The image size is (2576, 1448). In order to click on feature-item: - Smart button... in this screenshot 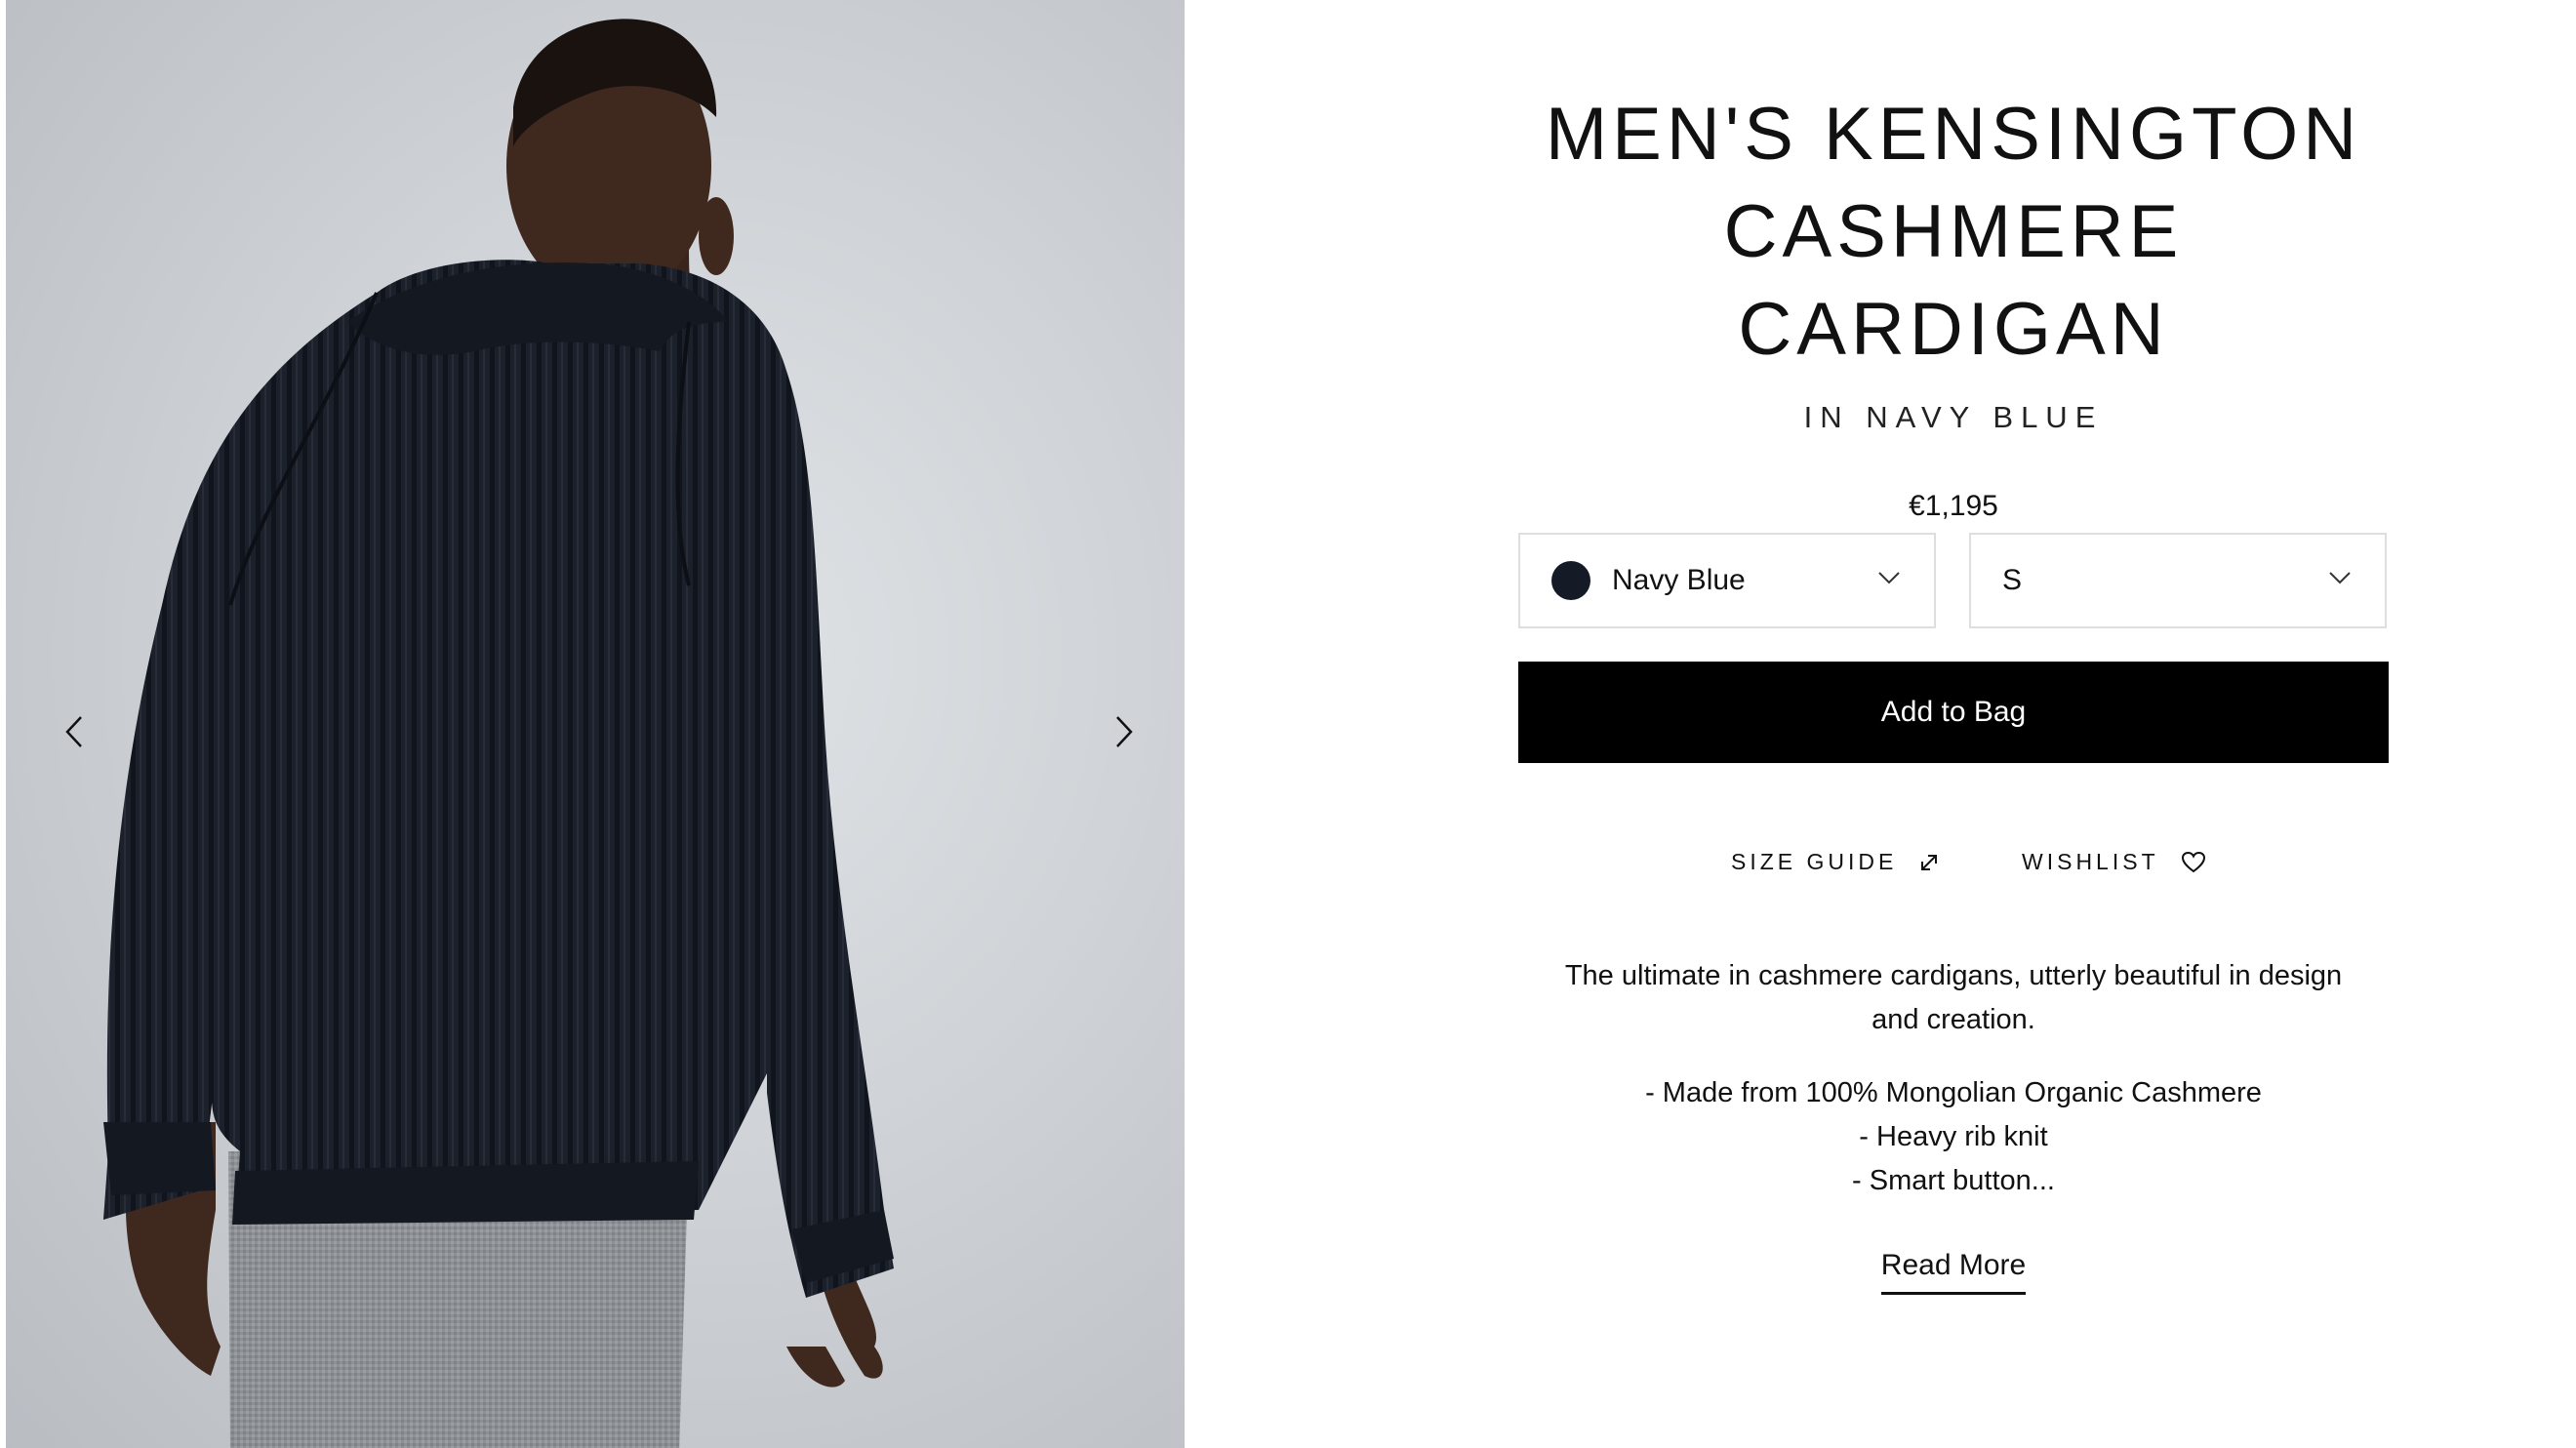, I will do `click(1953, 1181)`.